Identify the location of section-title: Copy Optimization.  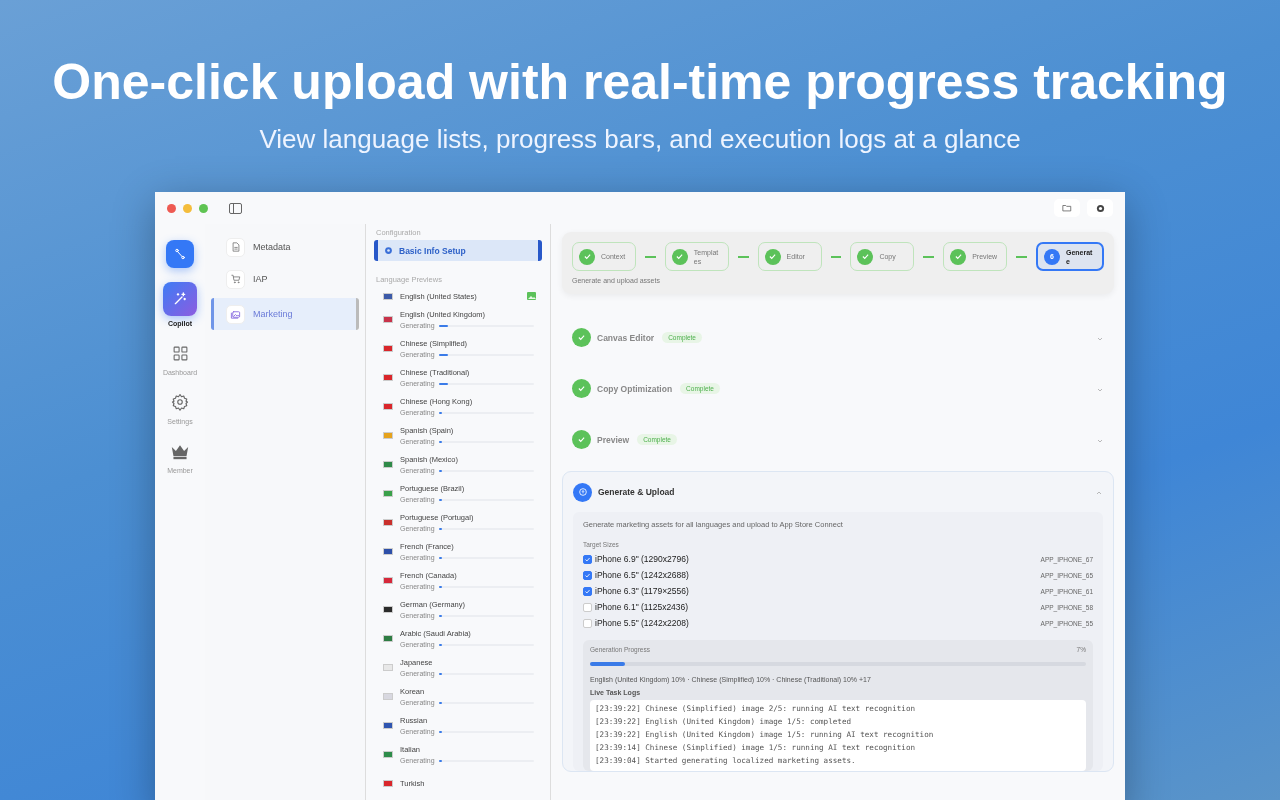
(635, 388).